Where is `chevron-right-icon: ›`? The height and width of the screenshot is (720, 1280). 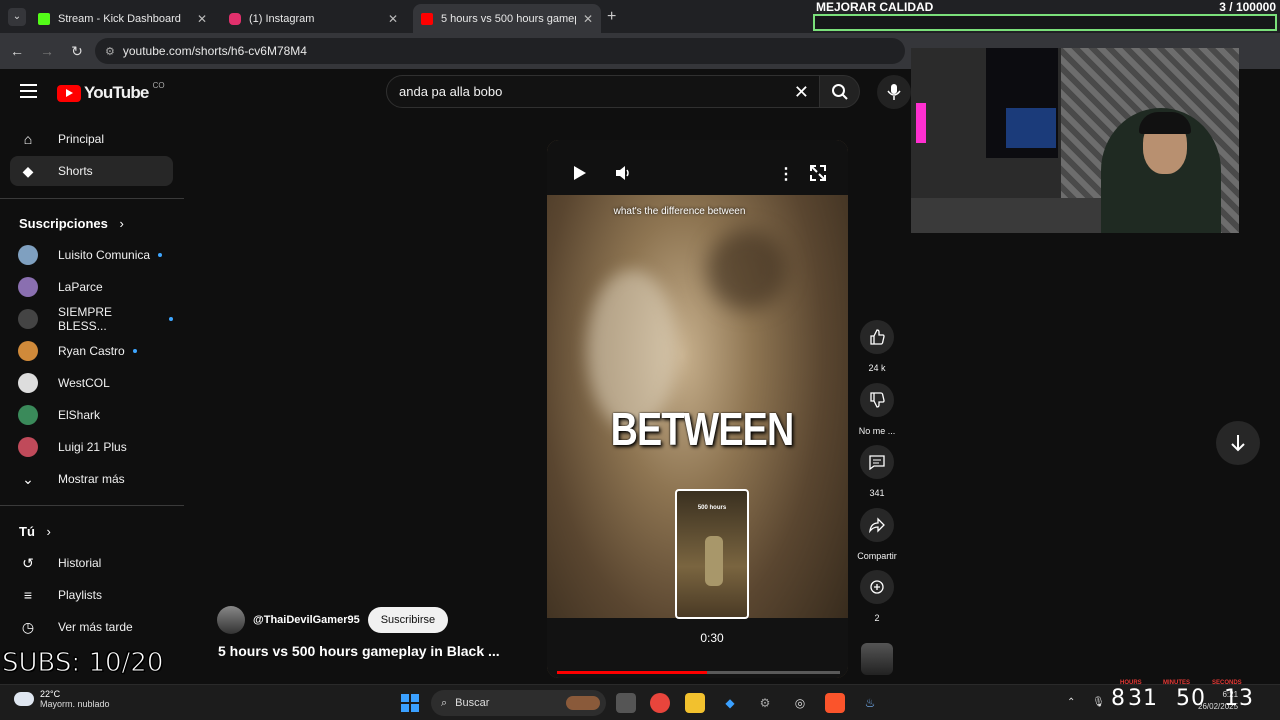 chevron-right-icon: › is located at coordinates (121, 223).